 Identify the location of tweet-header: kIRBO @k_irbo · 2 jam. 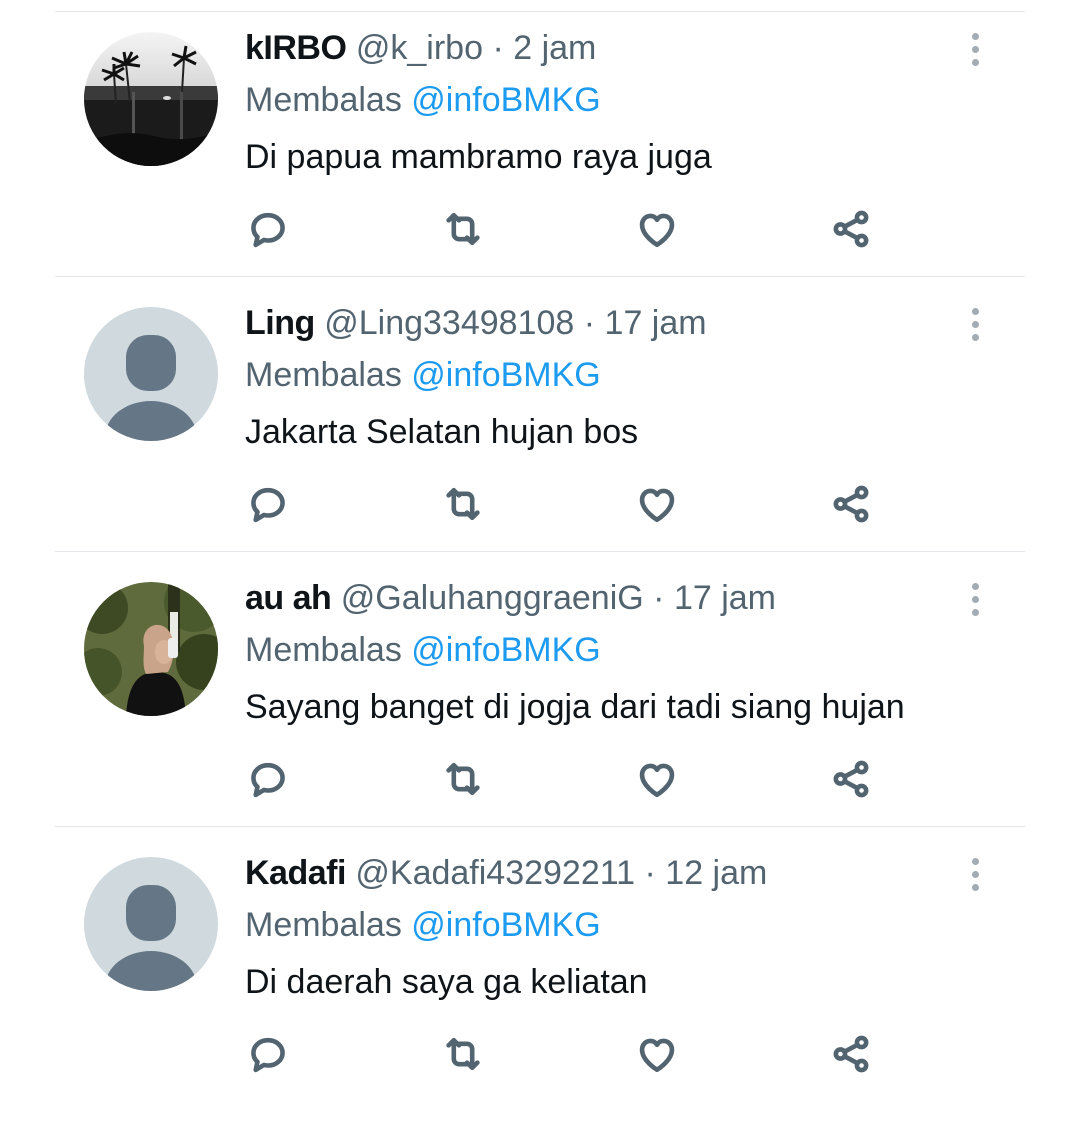
(420, 48).